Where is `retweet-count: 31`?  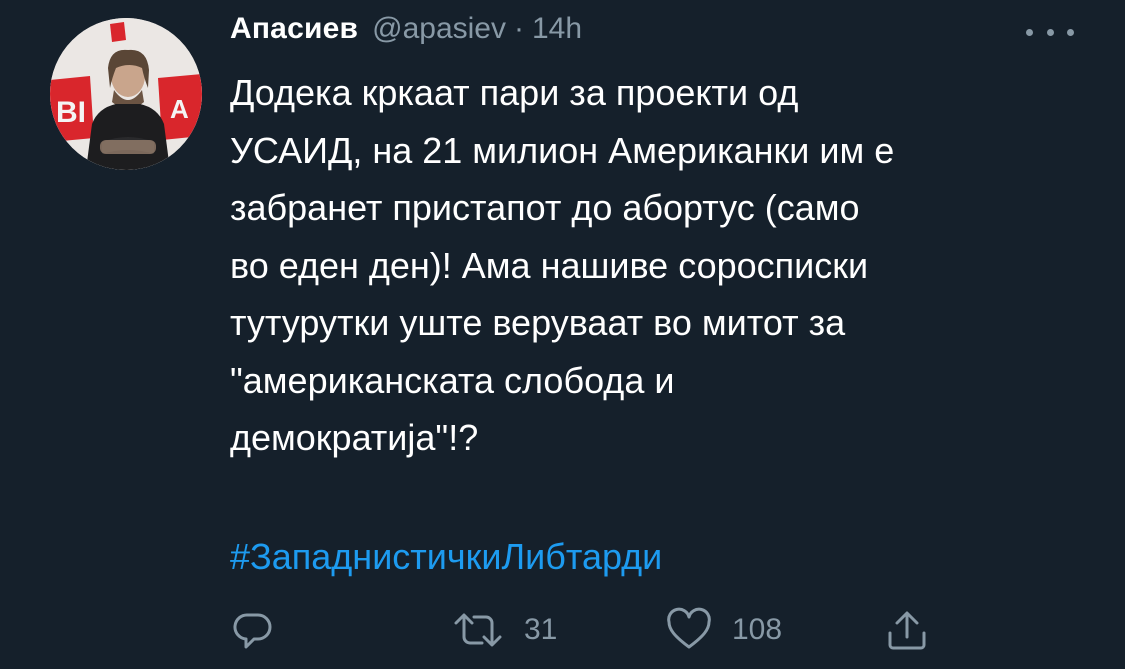 retweet-count: 31 is located at coordinates (541, 629).